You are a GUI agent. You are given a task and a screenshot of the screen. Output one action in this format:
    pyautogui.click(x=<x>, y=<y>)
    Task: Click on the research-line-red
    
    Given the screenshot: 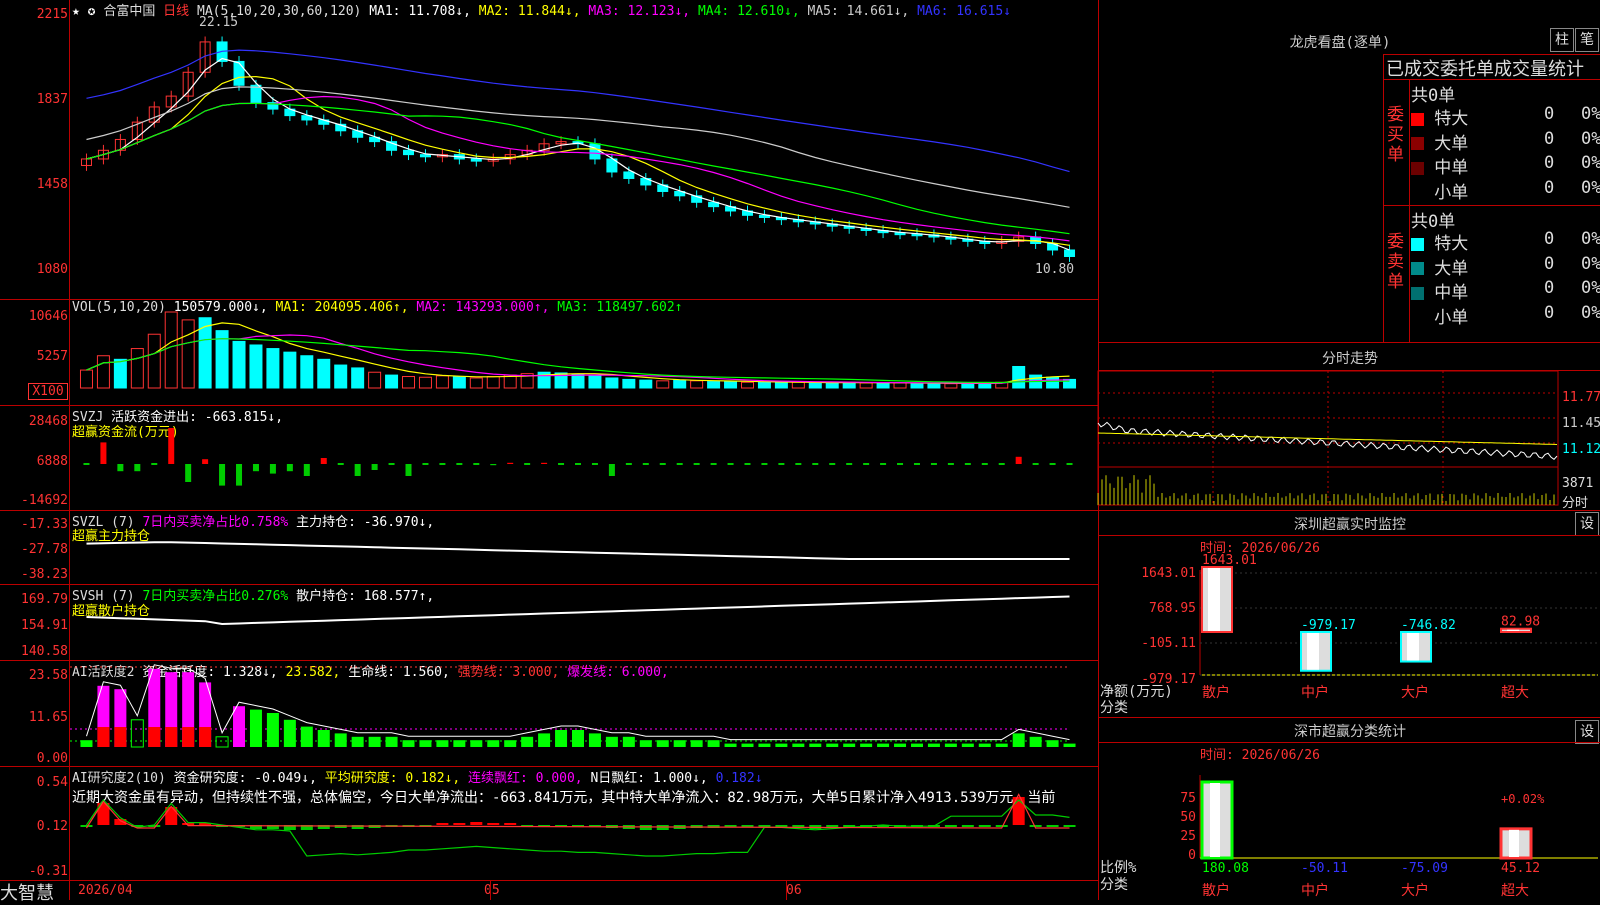 What is the action you would take?
    pyautogui.click(x=577, y=811)
    